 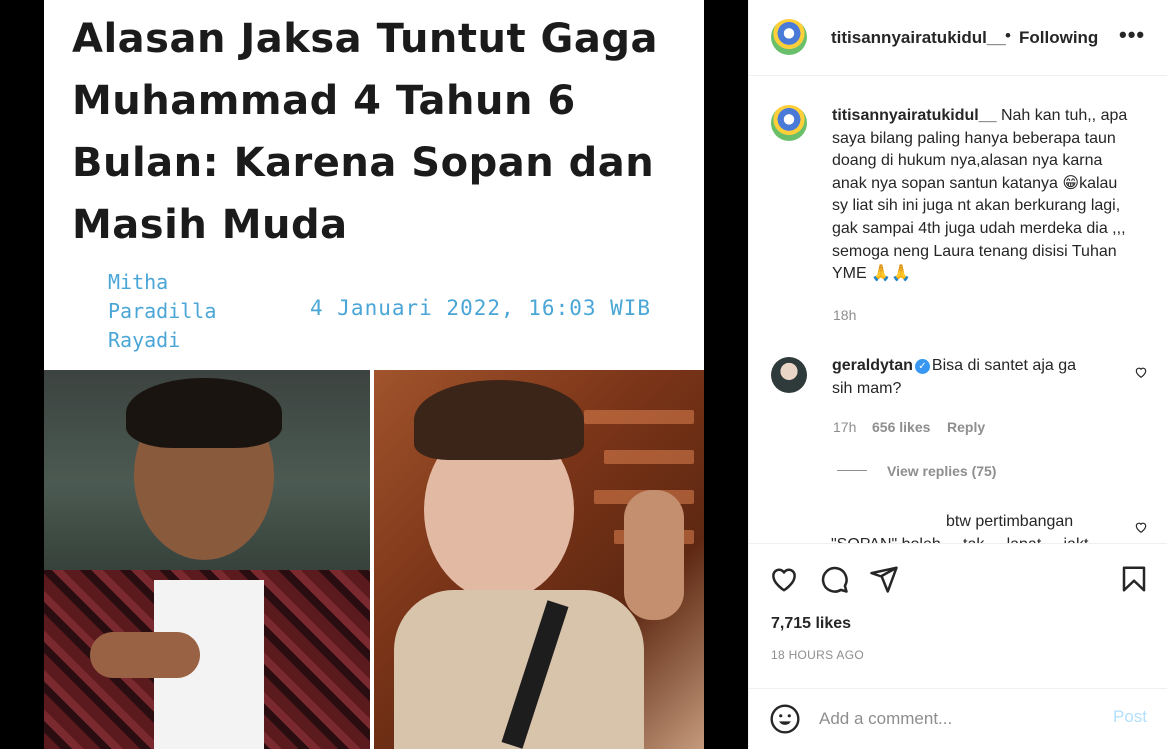 I want to click on verified-badge-icon: ✓, so click(x=922, y=366).